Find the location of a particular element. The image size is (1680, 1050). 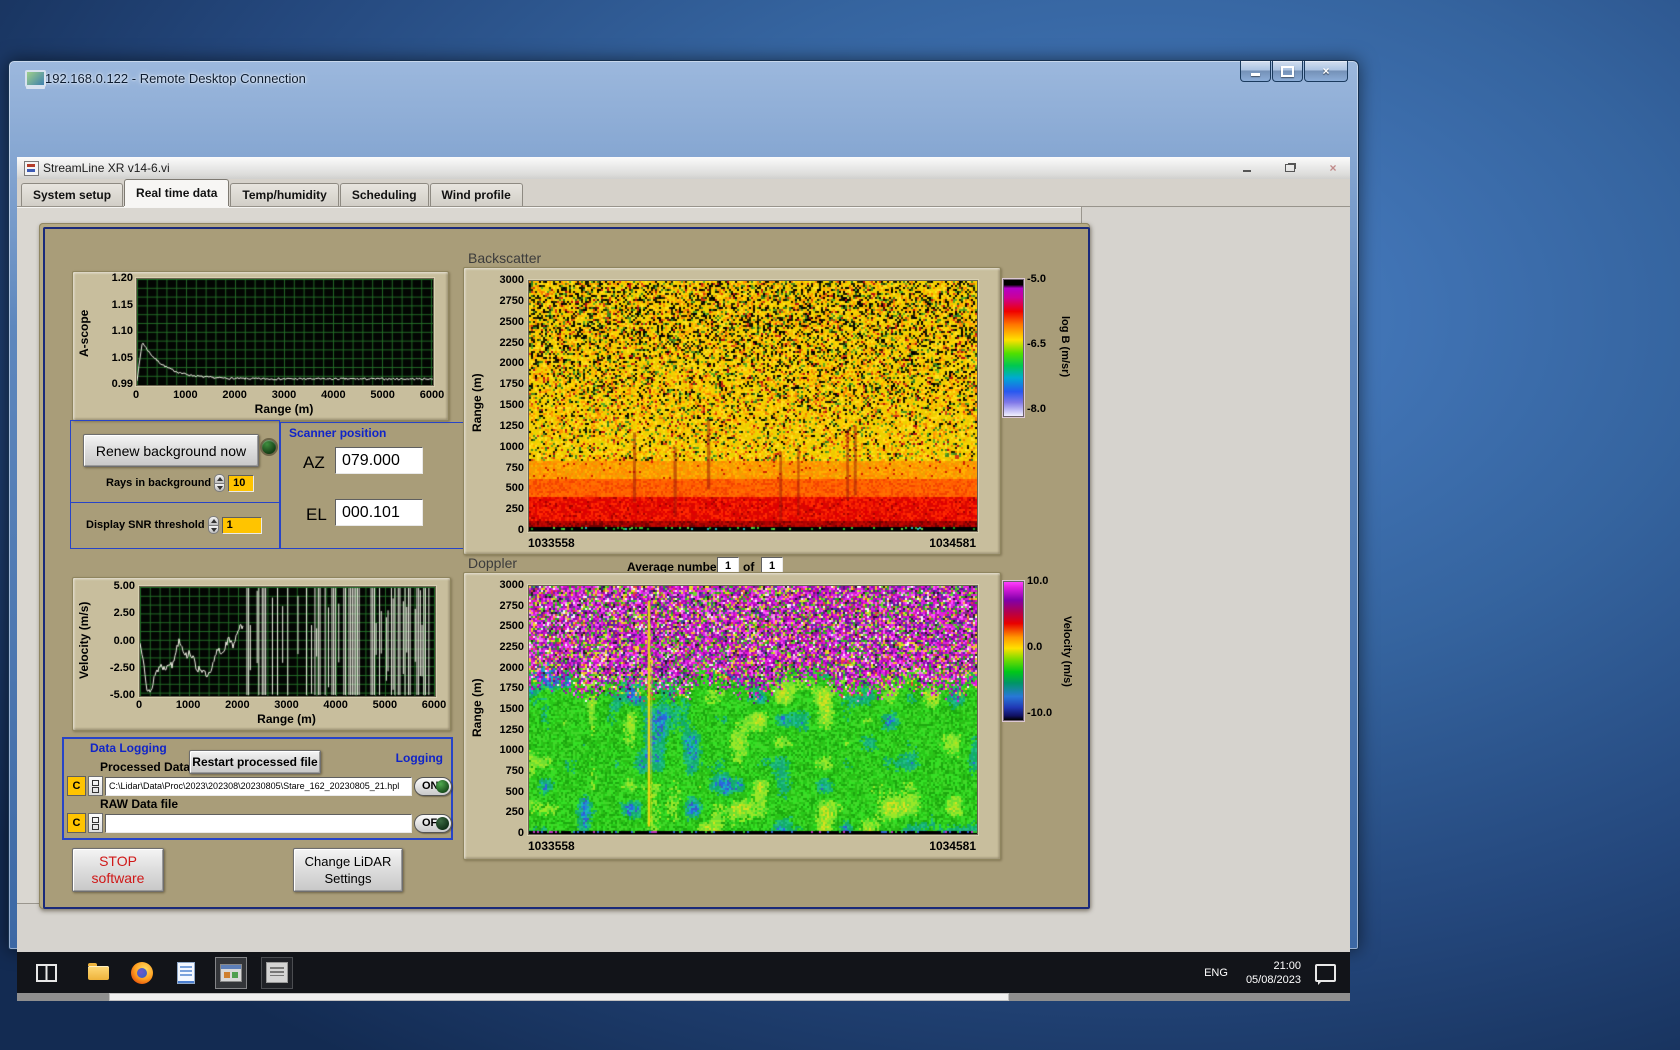

doppler-colorbar-ticks: 10.0 0.0 -10.0 is located at coordinates (1044, 647).